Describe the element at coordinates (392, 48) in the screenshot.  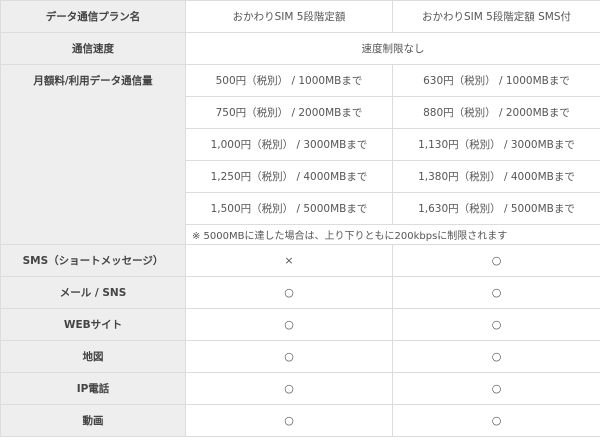
I see `speed-value-cell: 速度制限なし` at that location.